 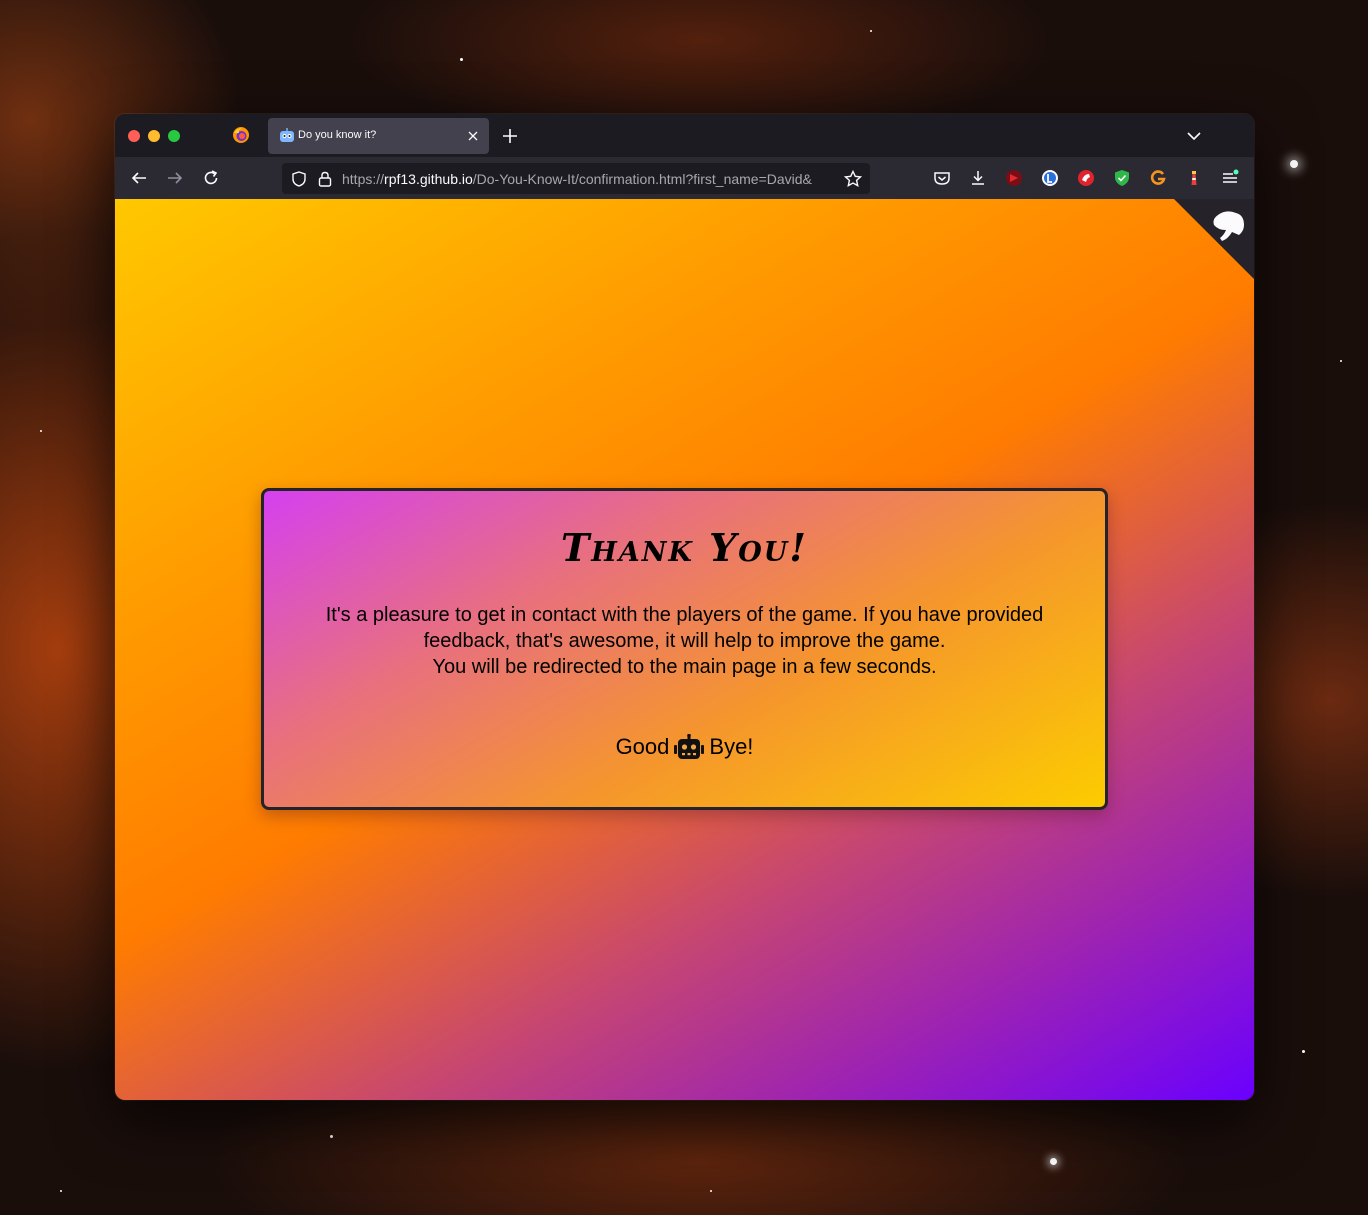 What do you see at coordinates (154, 136) in the screenshot?
I see `minimize-window-button` at bounding box center [154, 136].